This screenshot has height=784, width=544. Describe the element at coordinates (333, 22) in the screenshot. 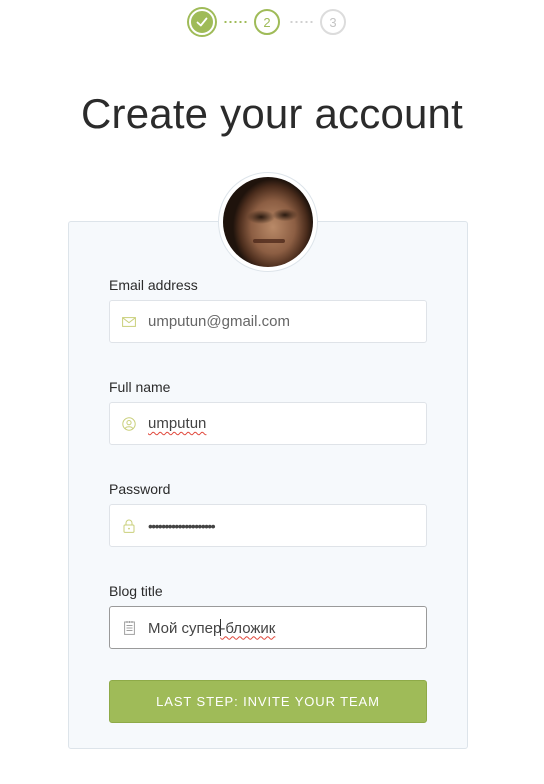

I see `step-3-upcoming: 3` at that location.